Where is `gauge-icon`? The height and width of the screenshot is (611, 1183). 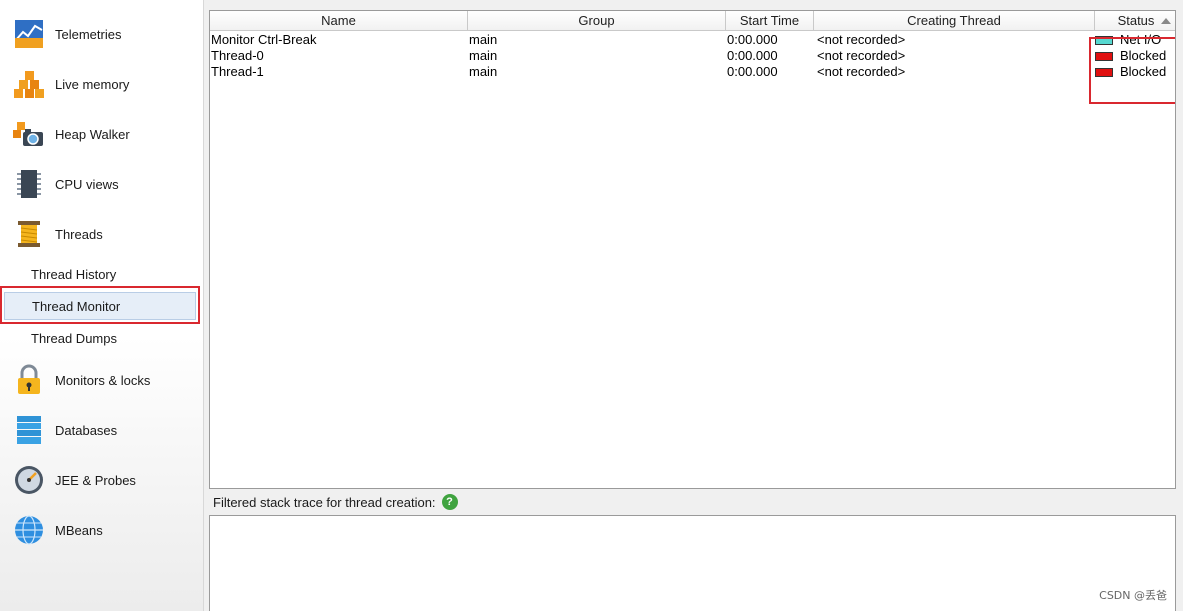
gauge-icon is located at coordinates (29, 480).